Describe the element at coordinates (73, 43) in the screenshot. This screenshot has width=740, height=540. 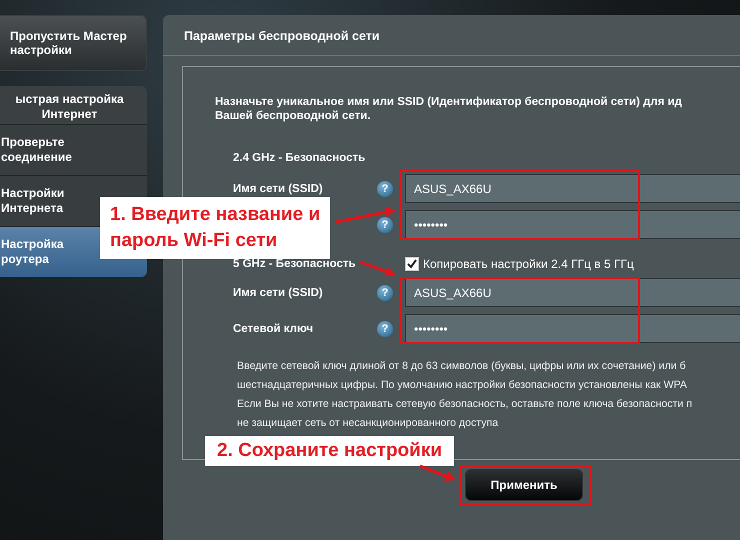
I see `skip-wizard-button: Пропустить Мастер настройки` at that location.